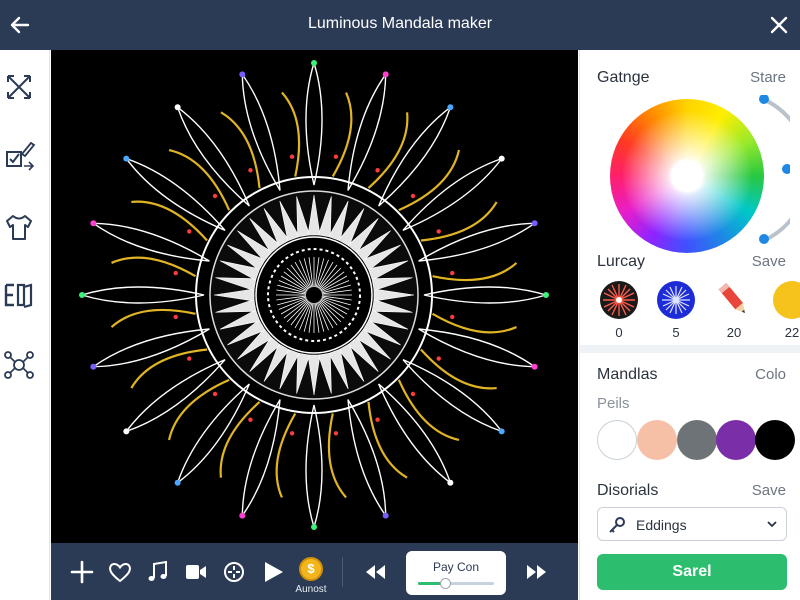 The width and height of the screenshot is (800, 600). What do you see at coordinates (19, 295) in the screenshot?
I see `book-icon` at bounding box center [19, 295].